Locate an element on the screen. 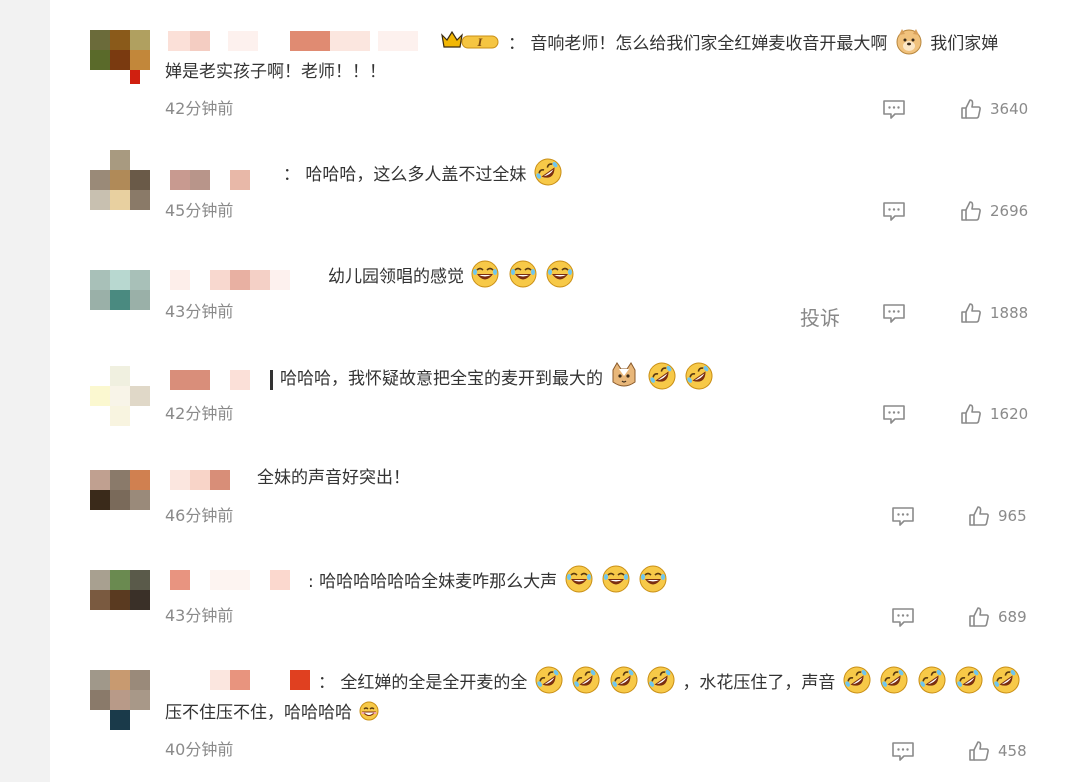 This screenshot has height=782, width=1067. like-count: 1888 is located at coordinates (1009, 313).